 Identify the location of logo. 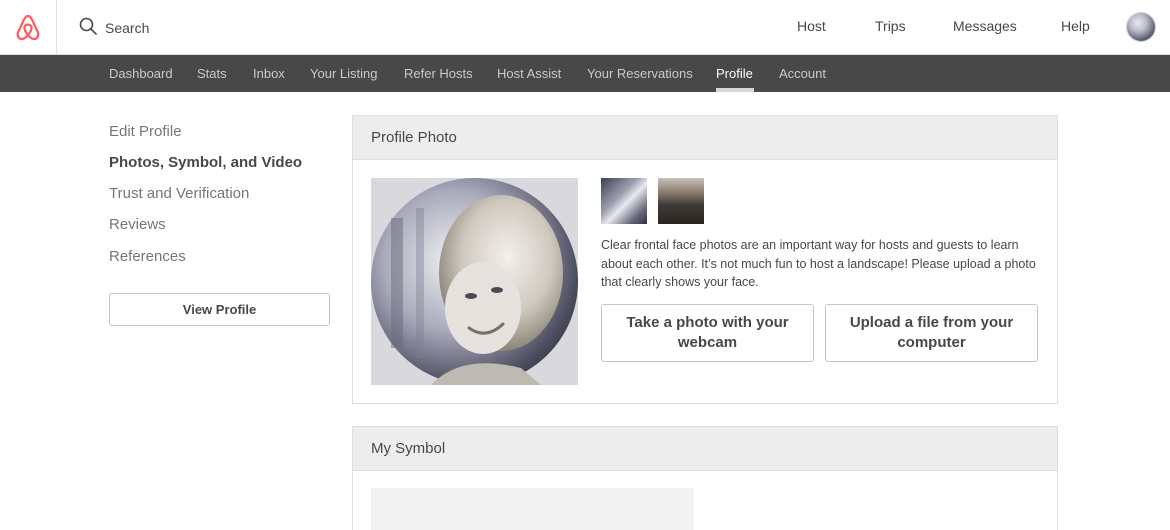
(28, 27).